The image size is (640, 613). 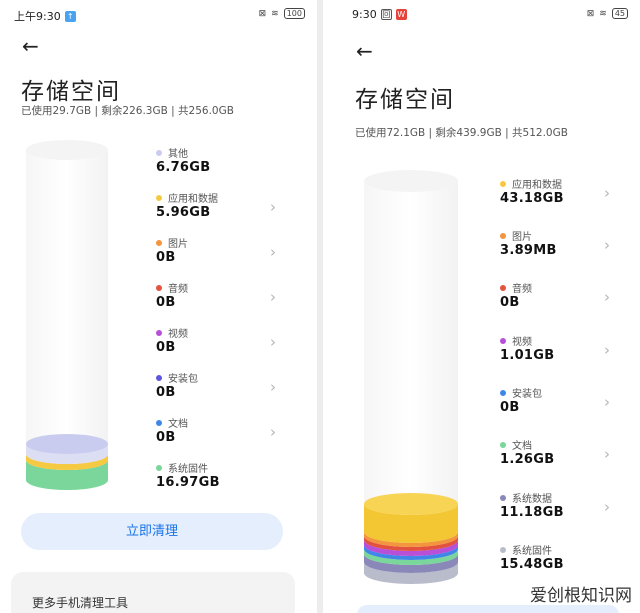 I want to click on category-item: 应用和数据 43.18GB ›, so click(x=560, y=194).